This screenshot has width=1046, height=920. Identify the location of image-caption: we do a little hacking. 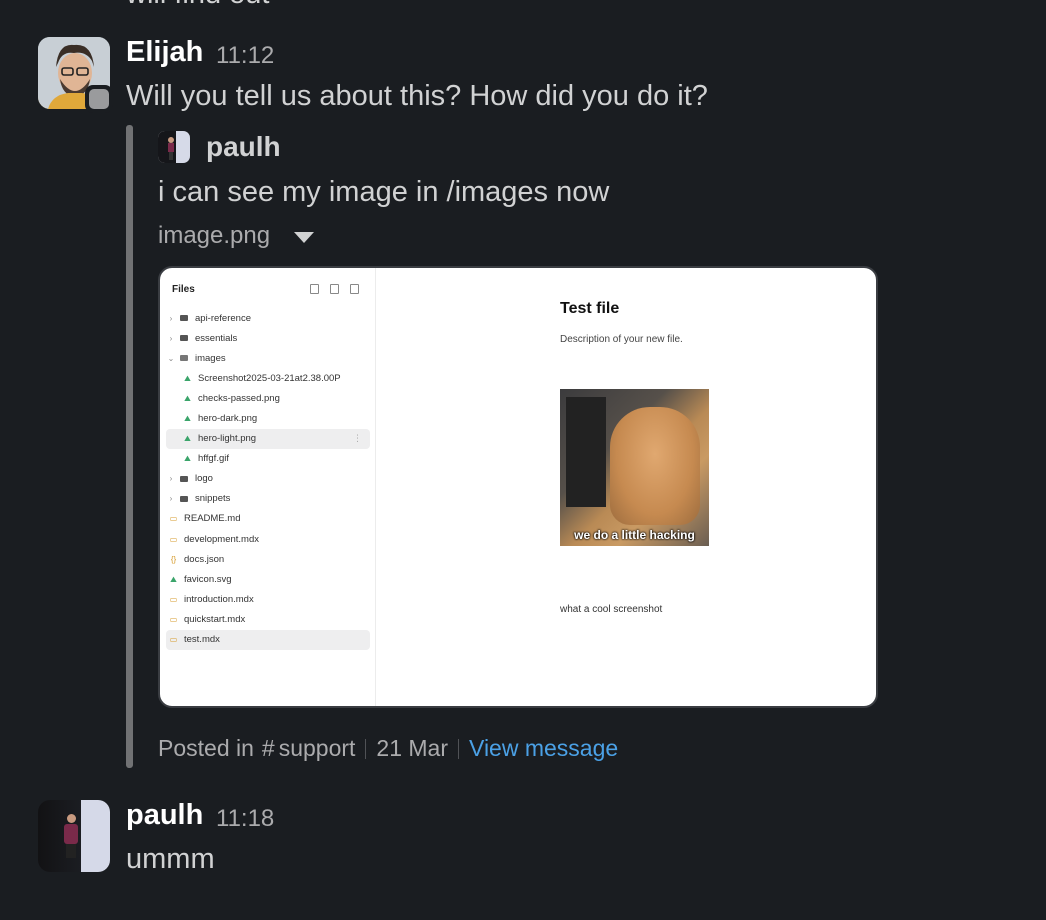
(634, 535).